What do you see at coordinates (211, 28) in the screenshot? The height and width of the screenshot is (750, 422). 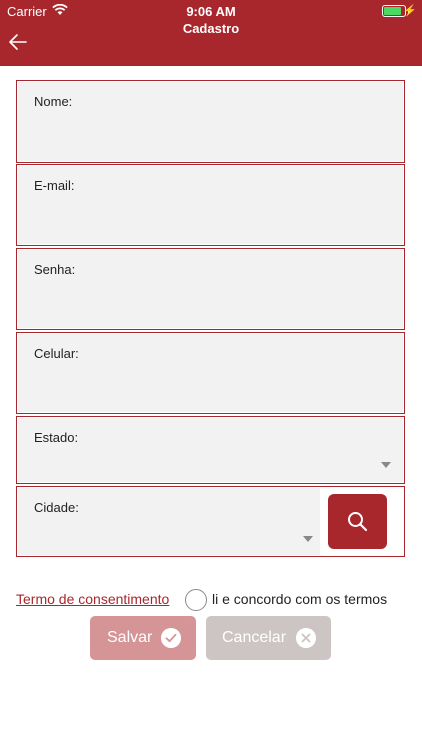 I see `page-title: Cadastro` at bounding box center [211, 28].